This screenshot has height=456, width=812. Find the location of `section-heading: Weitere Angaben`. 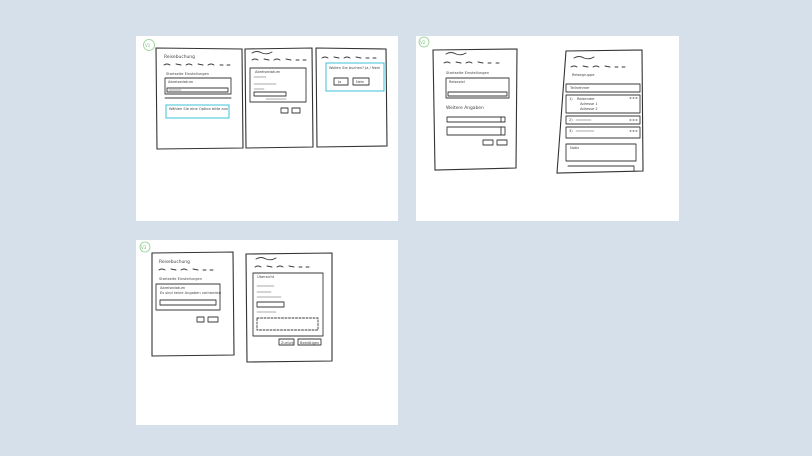

section-heading: Weitere Angaben is located at coordinates (465, 108).